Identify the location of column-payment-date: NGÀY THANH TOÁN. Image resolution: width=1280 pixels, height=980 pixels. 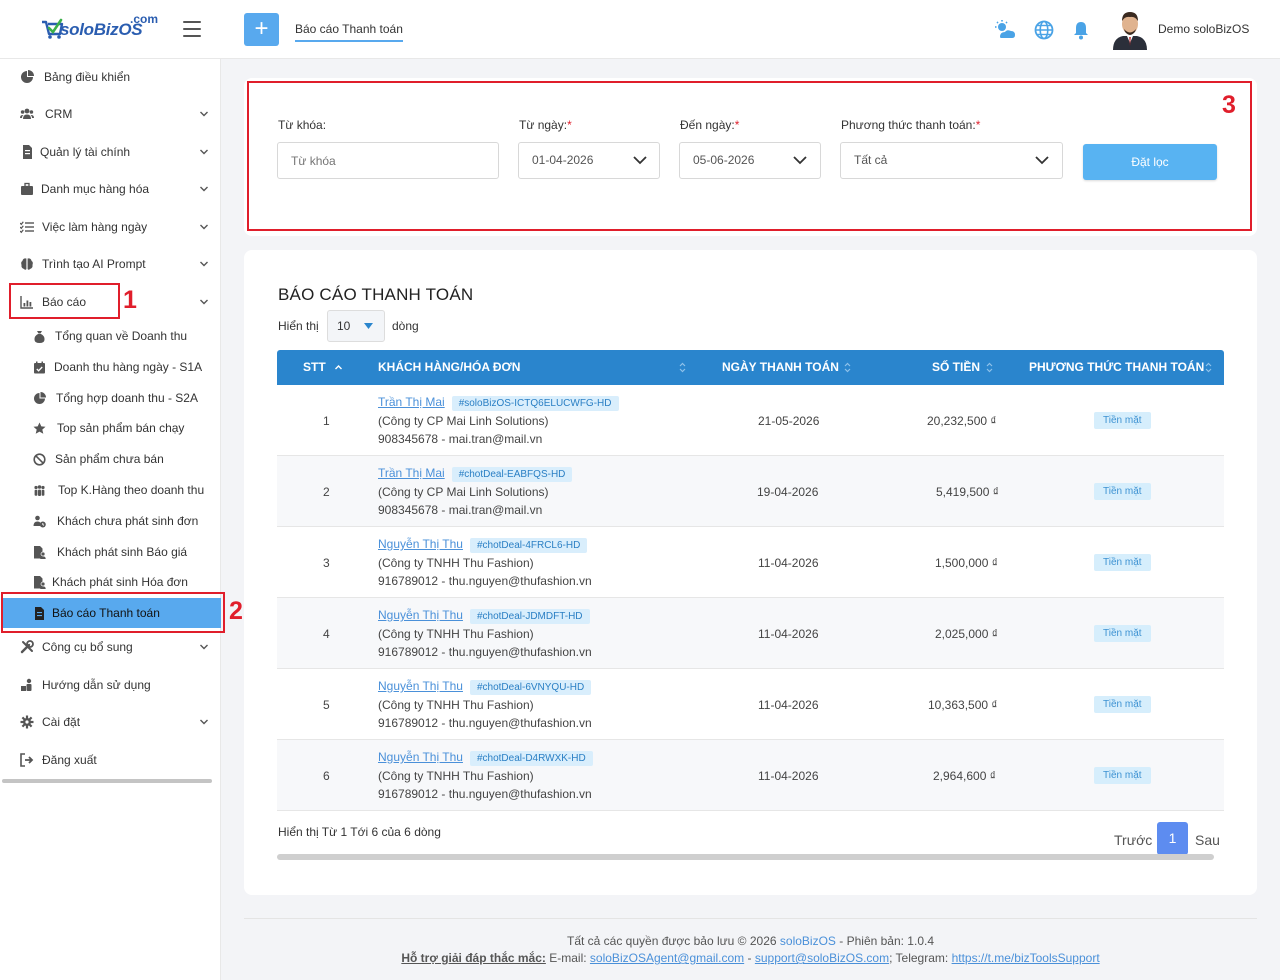
(780, 367).